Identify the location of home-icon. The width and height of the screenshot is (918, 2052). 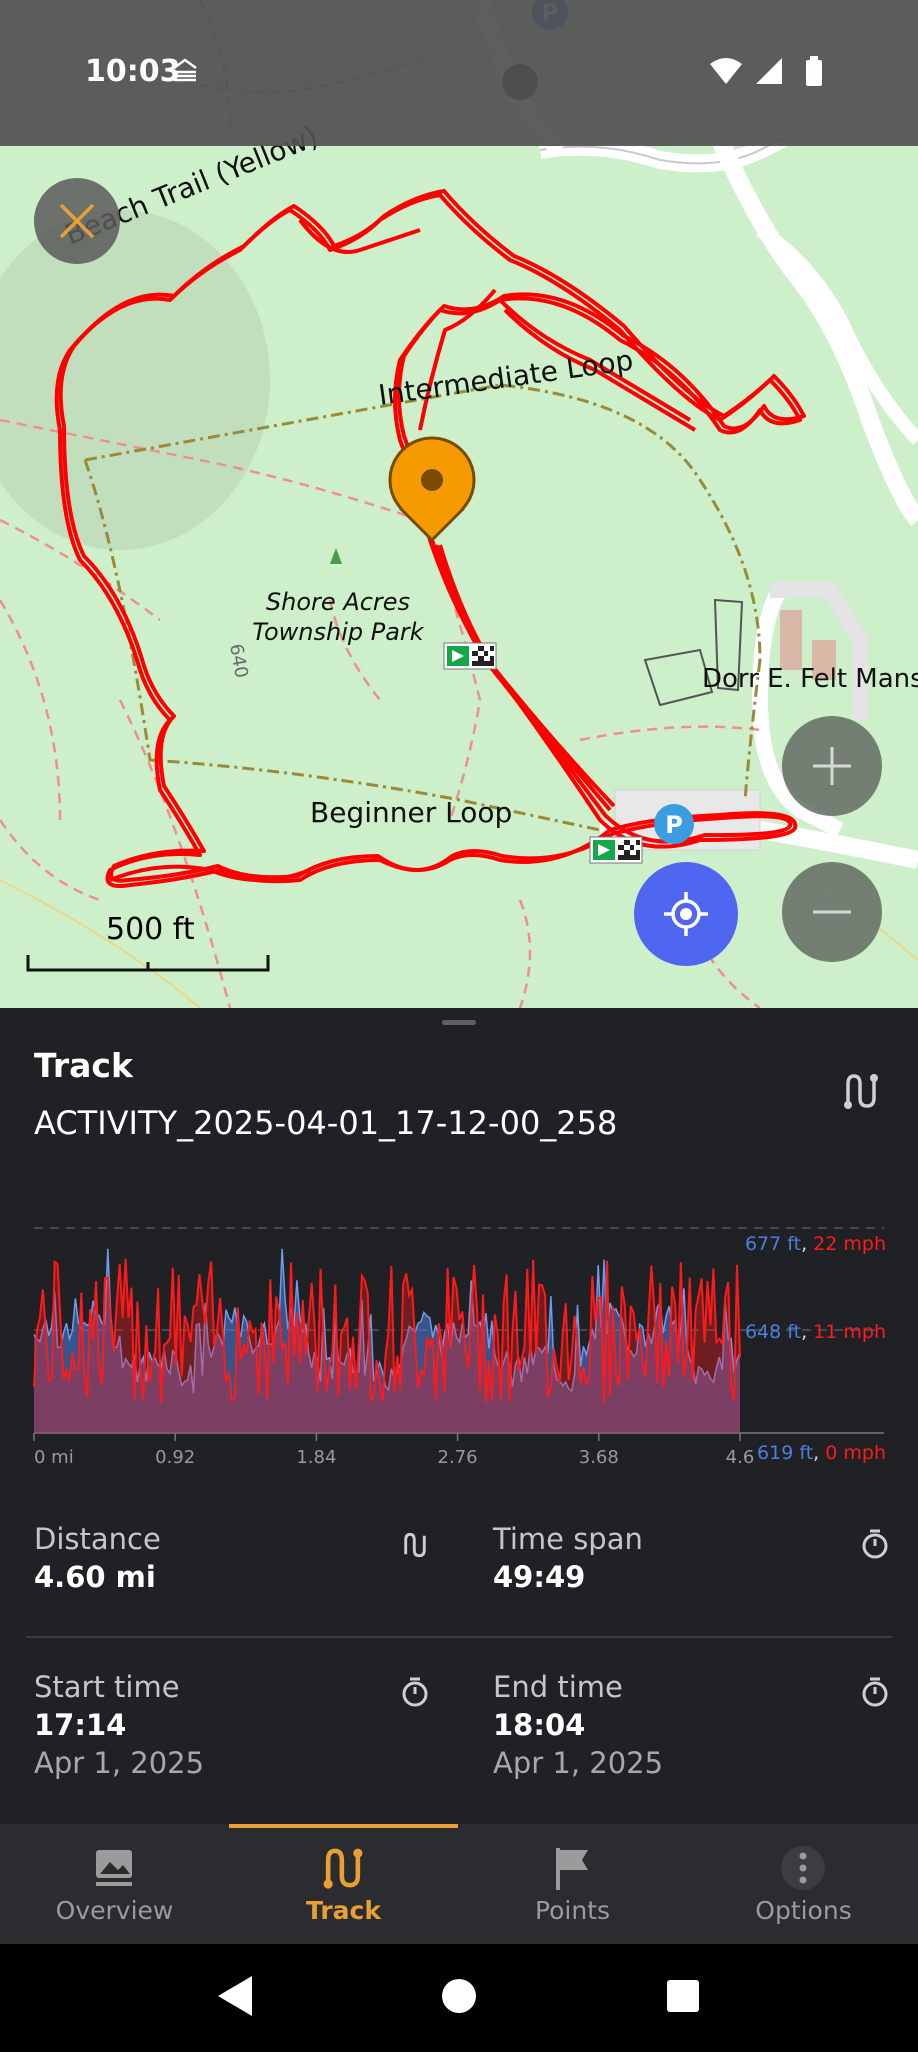
(459, 1996).